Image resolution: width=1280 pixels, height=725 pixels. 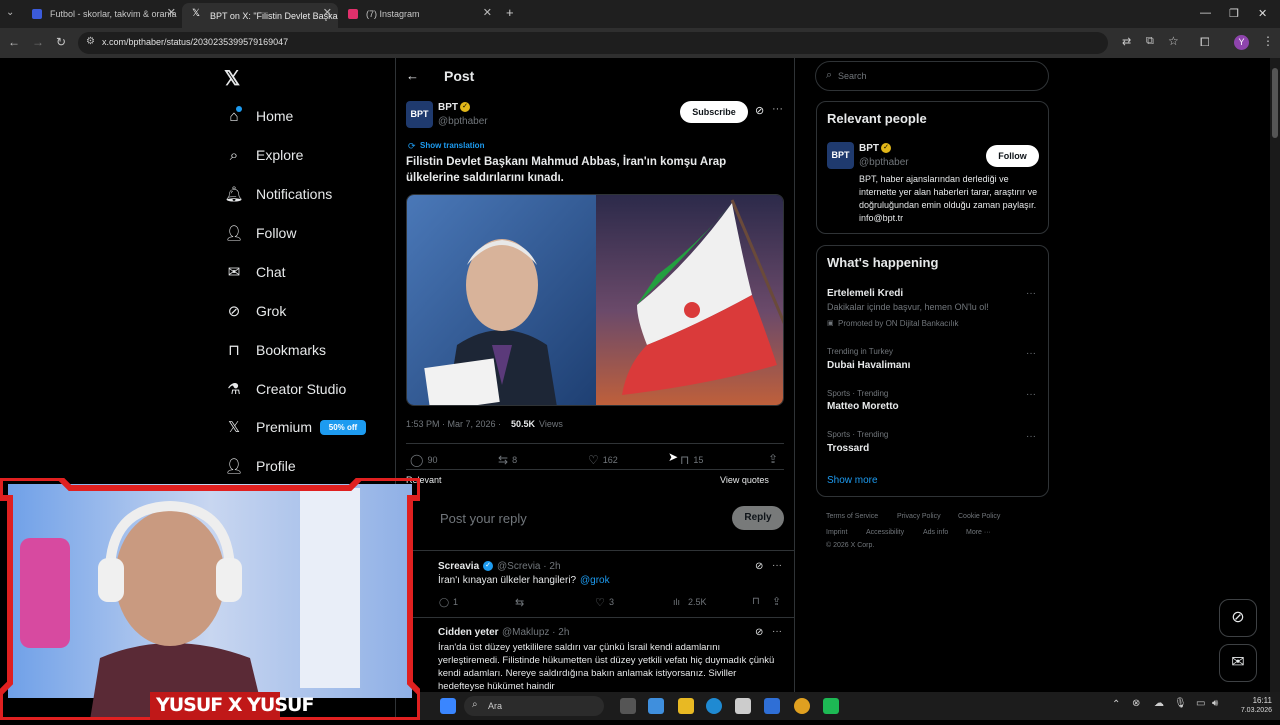 I want to click on bookmark-star-icon: ☆, so click(x=1173, y=41).